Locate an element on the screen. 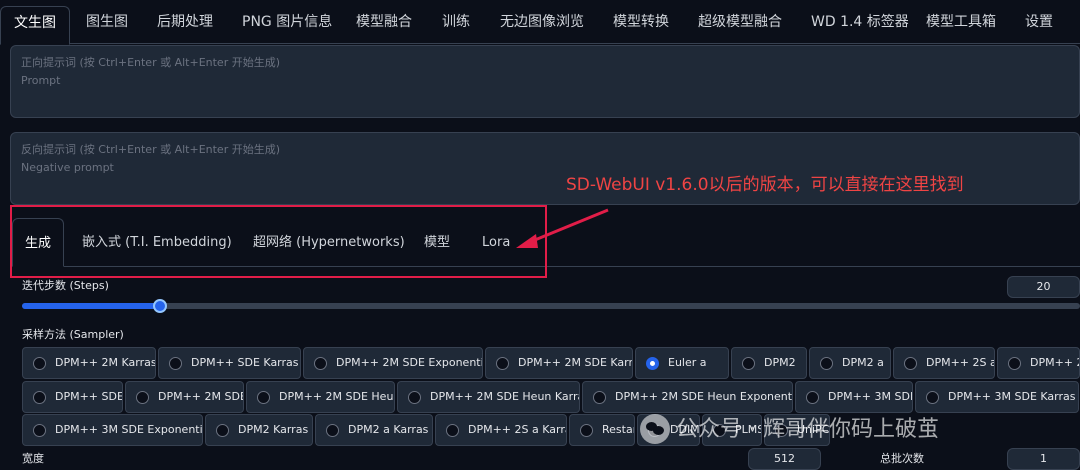 This screenshot has height=470, width=1080. sampler-option: DPM++ 2S a is located at coordinates (944, 363).